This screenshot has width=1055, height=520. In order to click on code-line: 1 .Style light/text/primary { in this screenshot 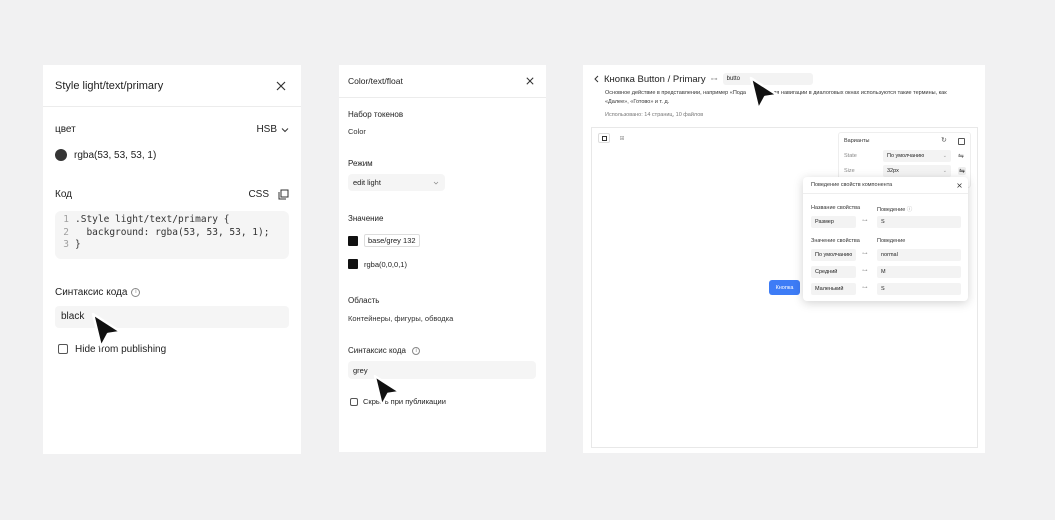, I will do `click(146, 219)`.